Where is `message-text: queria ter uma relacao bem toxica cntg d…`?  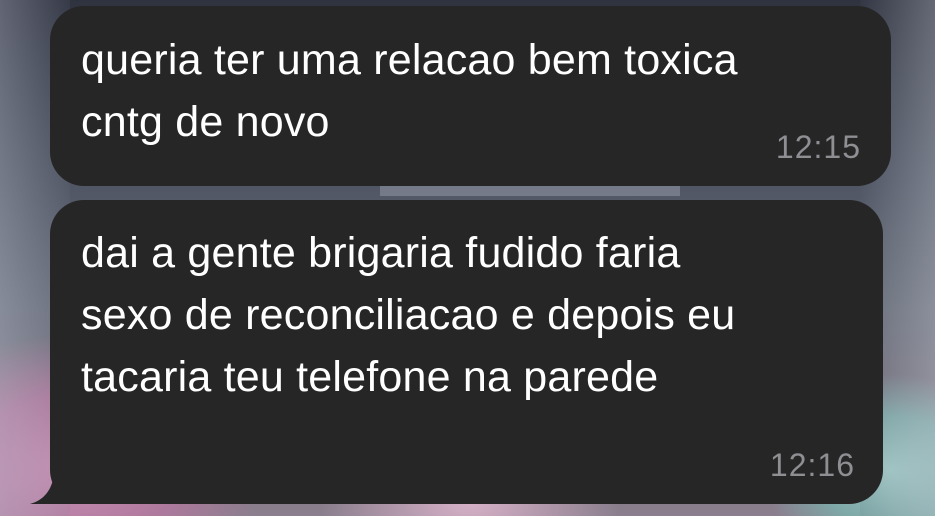 message-text: queria ter uma relacao bem toxica cntg d… is located at coordinates (409, 91).